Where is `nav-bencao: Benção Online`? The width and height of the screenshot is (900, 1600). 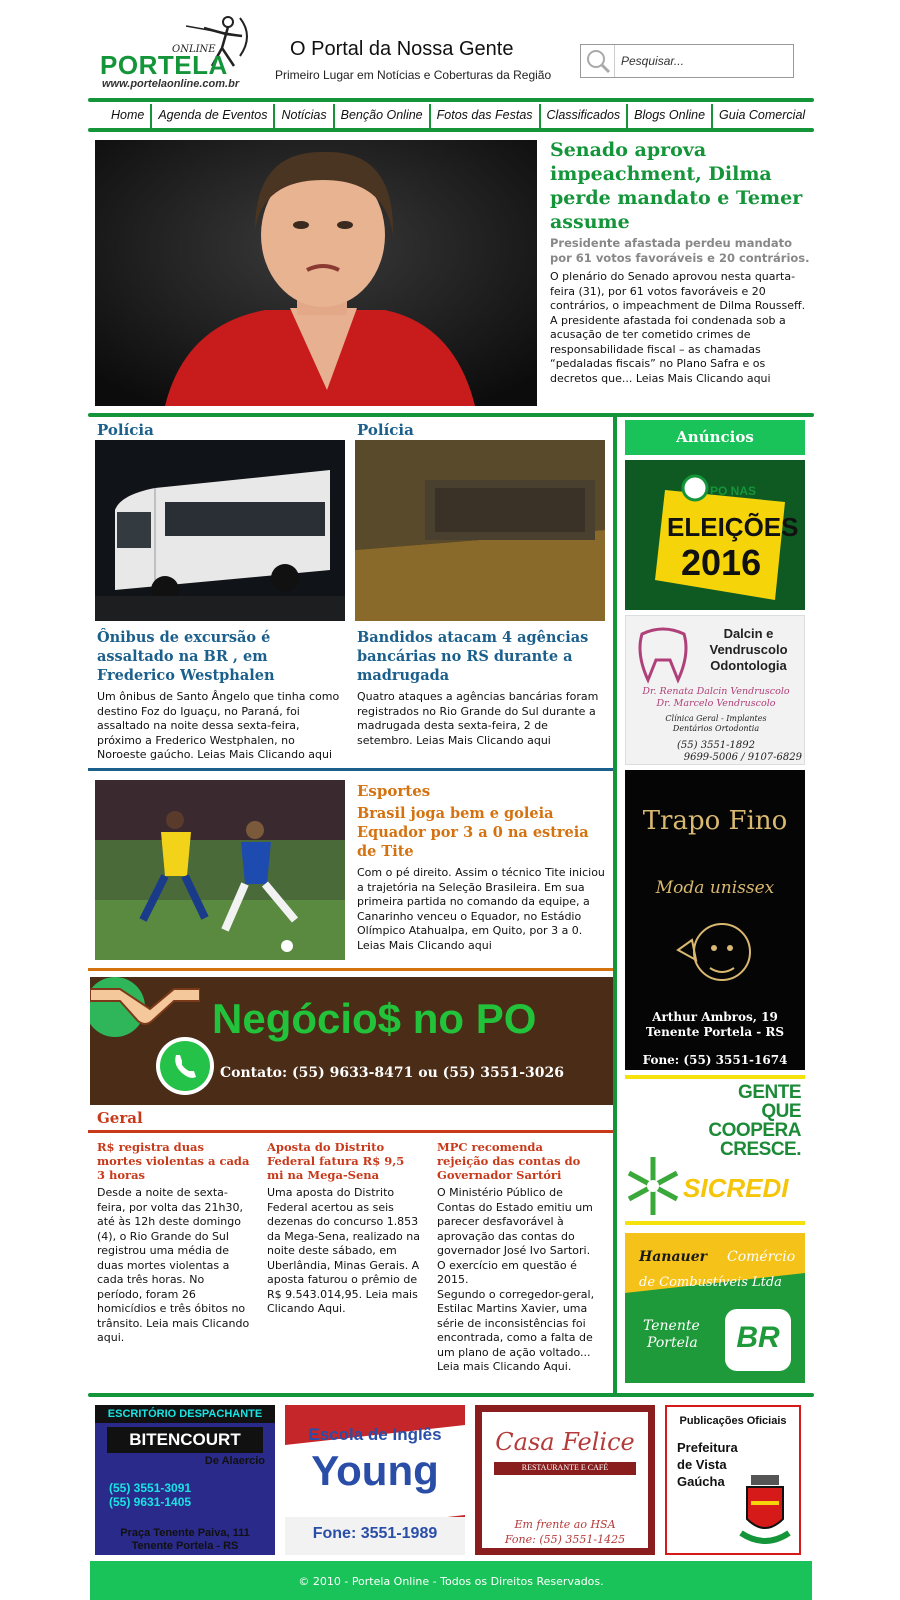
nav-bencao: Benção Online is located at coordinates (383, 116).